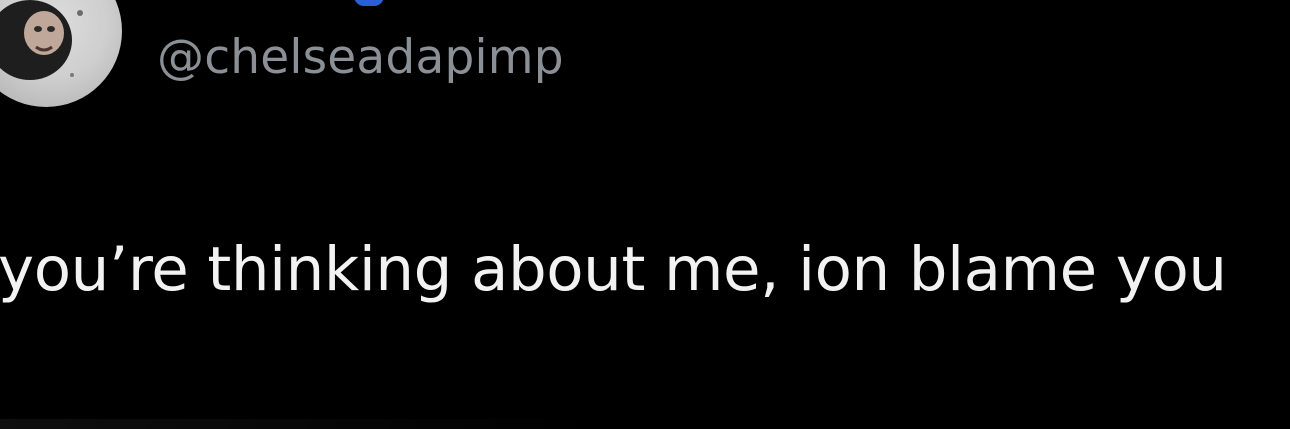 The width and height of the screenshot is (1290, 429). Describe the element at coordinates (300, 424) in the screenshot. I see `divider` at that location.